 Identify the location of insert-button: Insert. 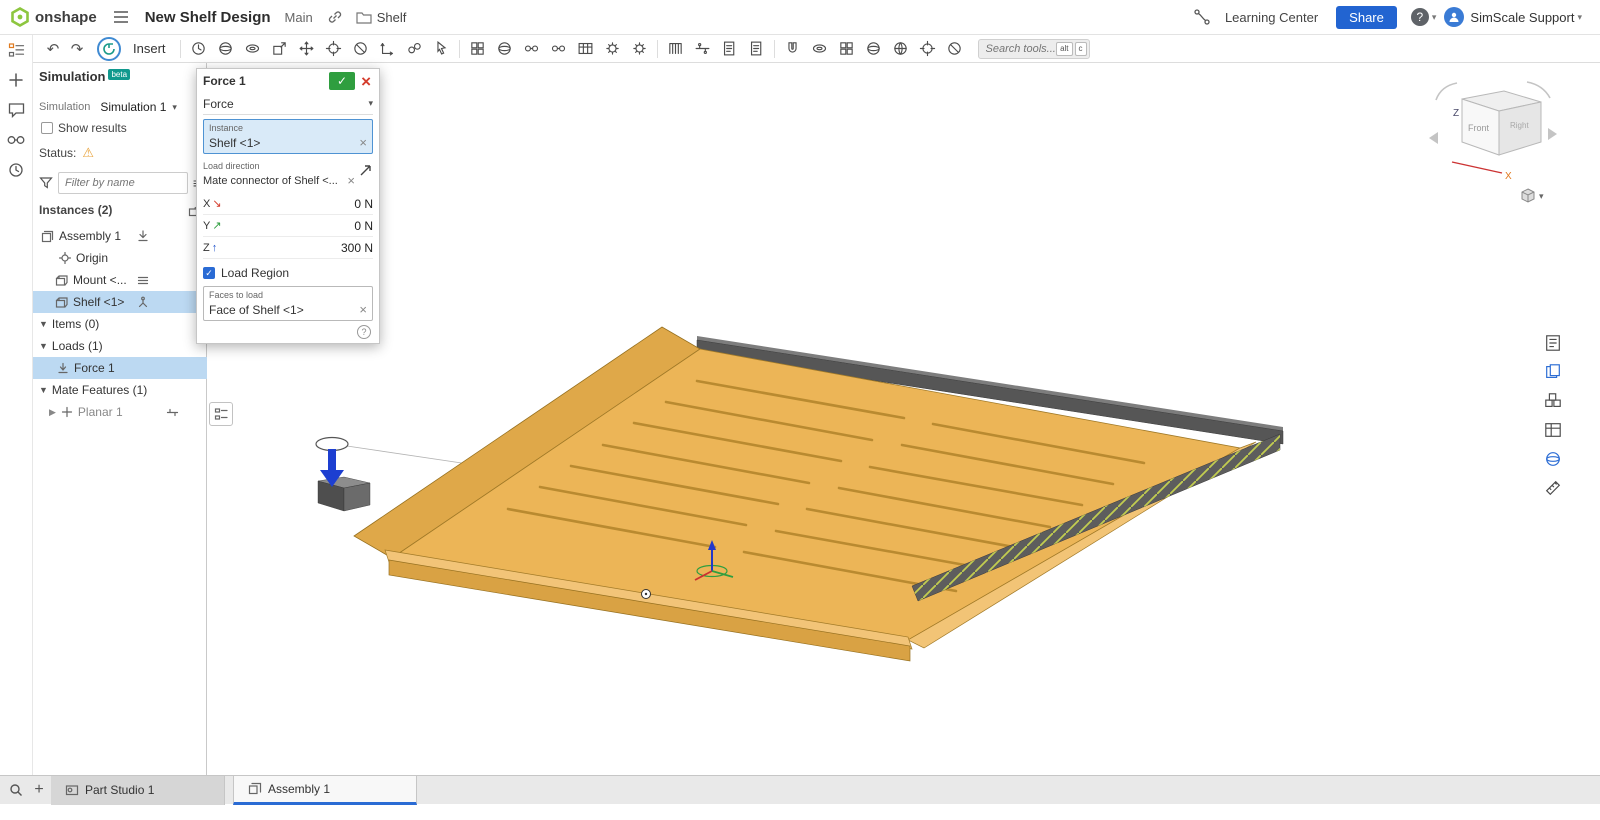
(149, 48).